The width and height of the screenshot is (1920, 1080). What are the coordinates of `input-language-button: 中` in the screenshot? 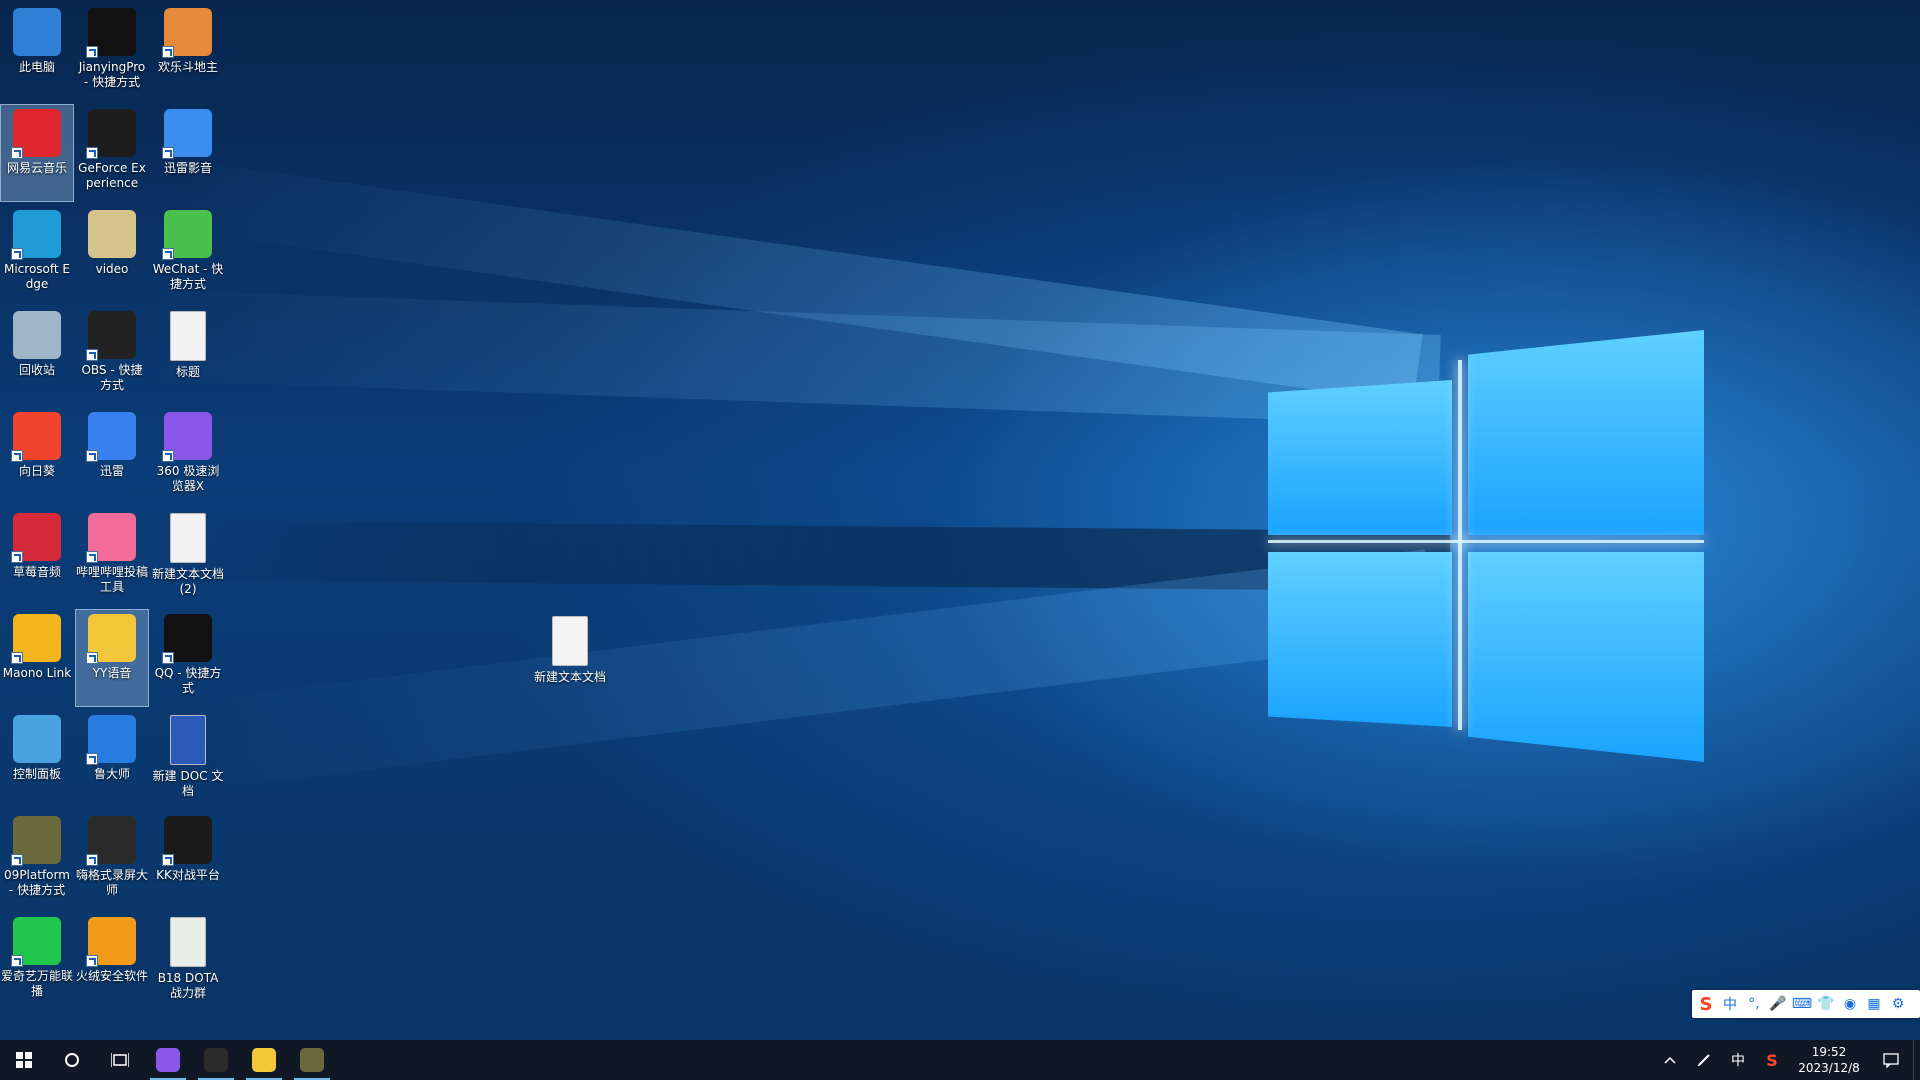 It's located at (1738, 1060).